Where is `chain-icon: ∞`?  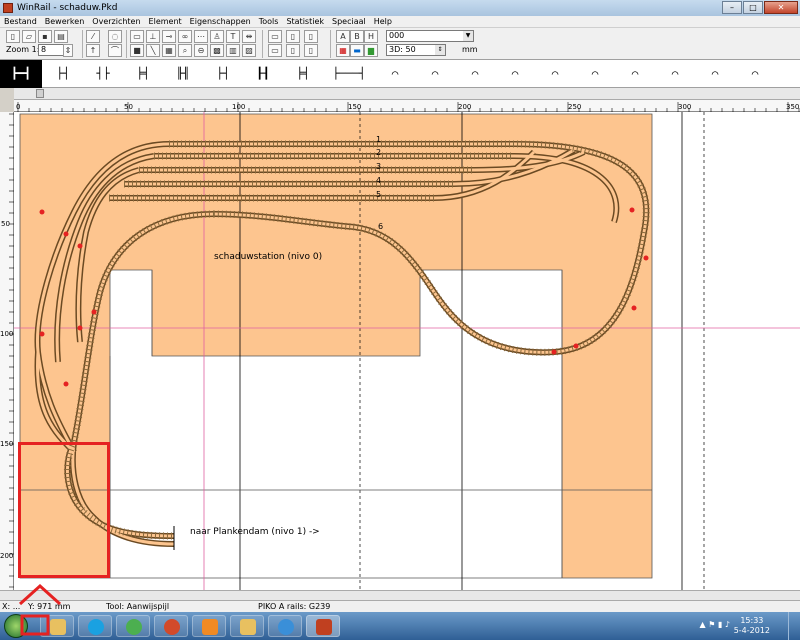 chain-icon: ∞ is located at coordinates (185, 36).